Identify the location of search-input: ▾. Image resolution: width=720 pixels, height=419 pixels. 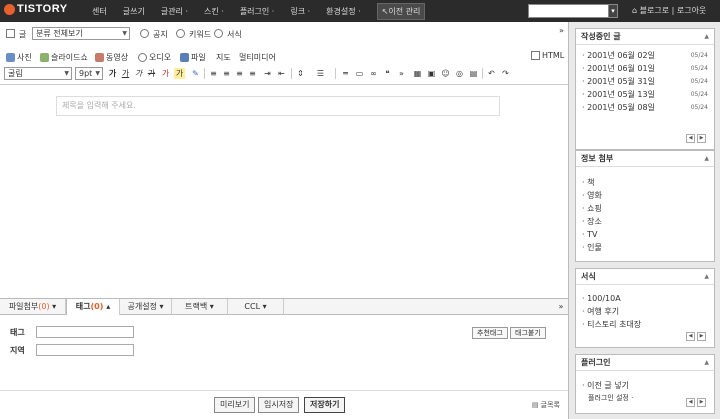
(573, 11).